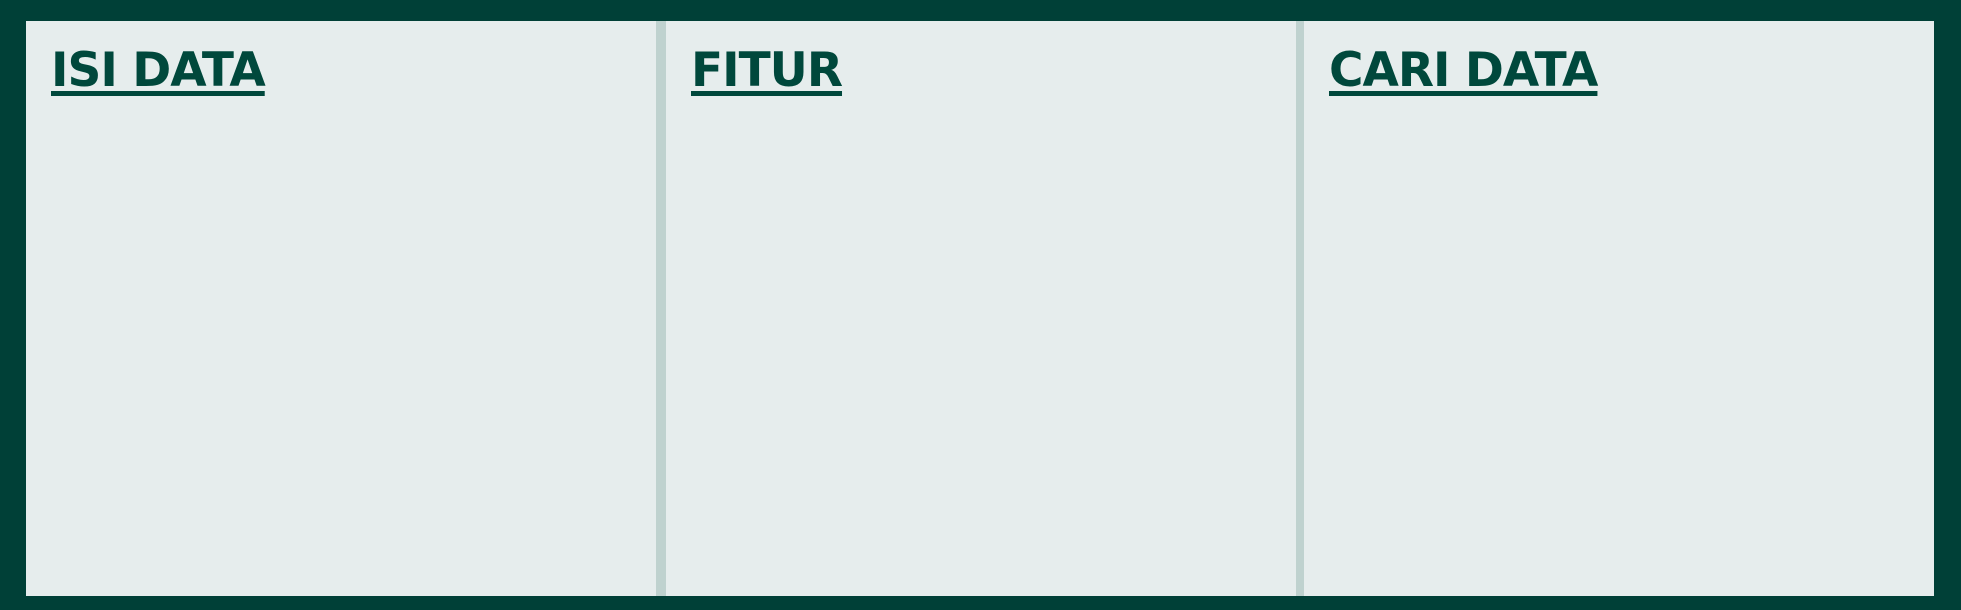 The image size is (1961, 610). Describe the element at coordinates (767, 70) in the screenshot. I see `panel-title-fitur: FITUR` at that location.